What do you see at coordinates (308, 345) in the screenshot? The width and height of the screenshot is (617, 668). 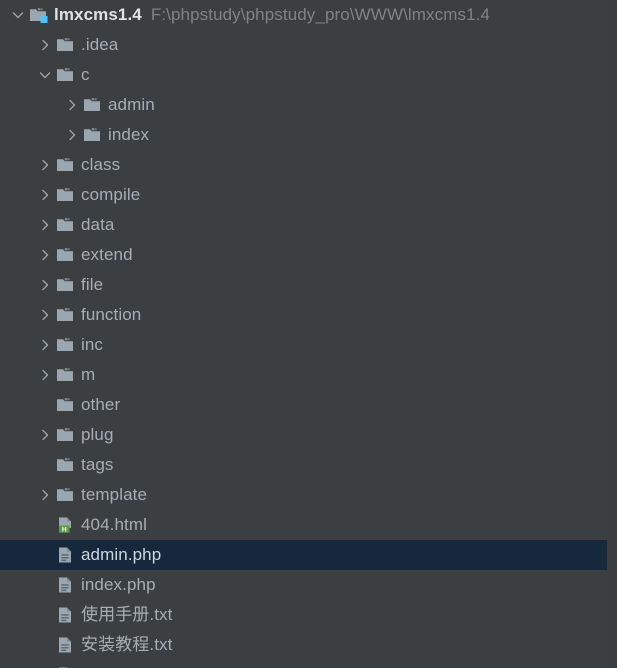 I see `tree-row: inc` at bounding box center [308, 345].